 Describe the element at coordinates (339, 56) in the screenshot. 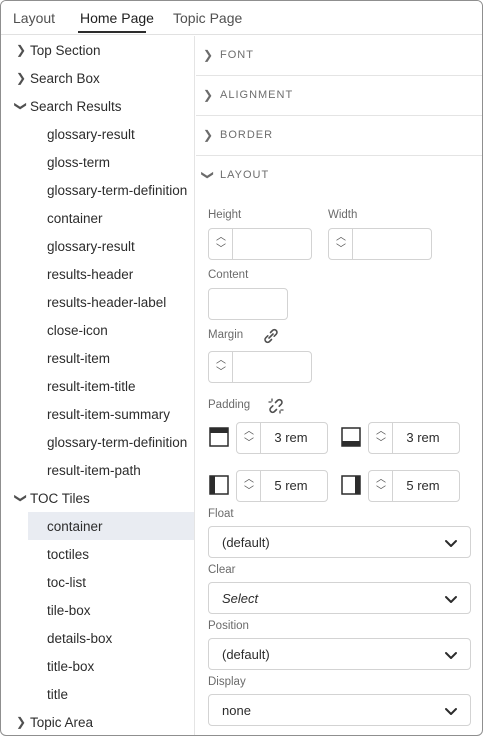

I see `section-font: ❯ FONT` at that location.